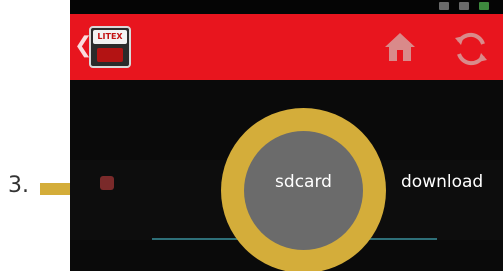  Describe the element at coordinates (110, 55) in the screenshot. I see `app-logo-base` at that location.